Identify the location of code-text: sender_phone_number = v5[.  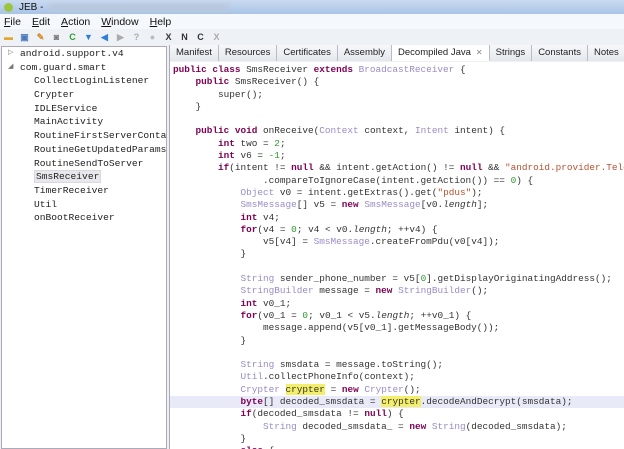
(347, 279).